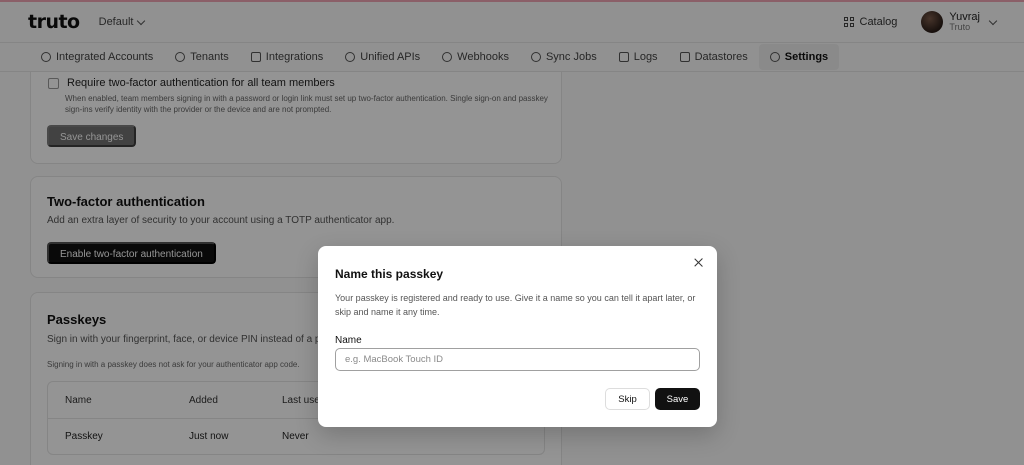  What do you see at coordinates (699, 263) in the screenshot?
I see `close-icon` at bounding box center [699, 263].